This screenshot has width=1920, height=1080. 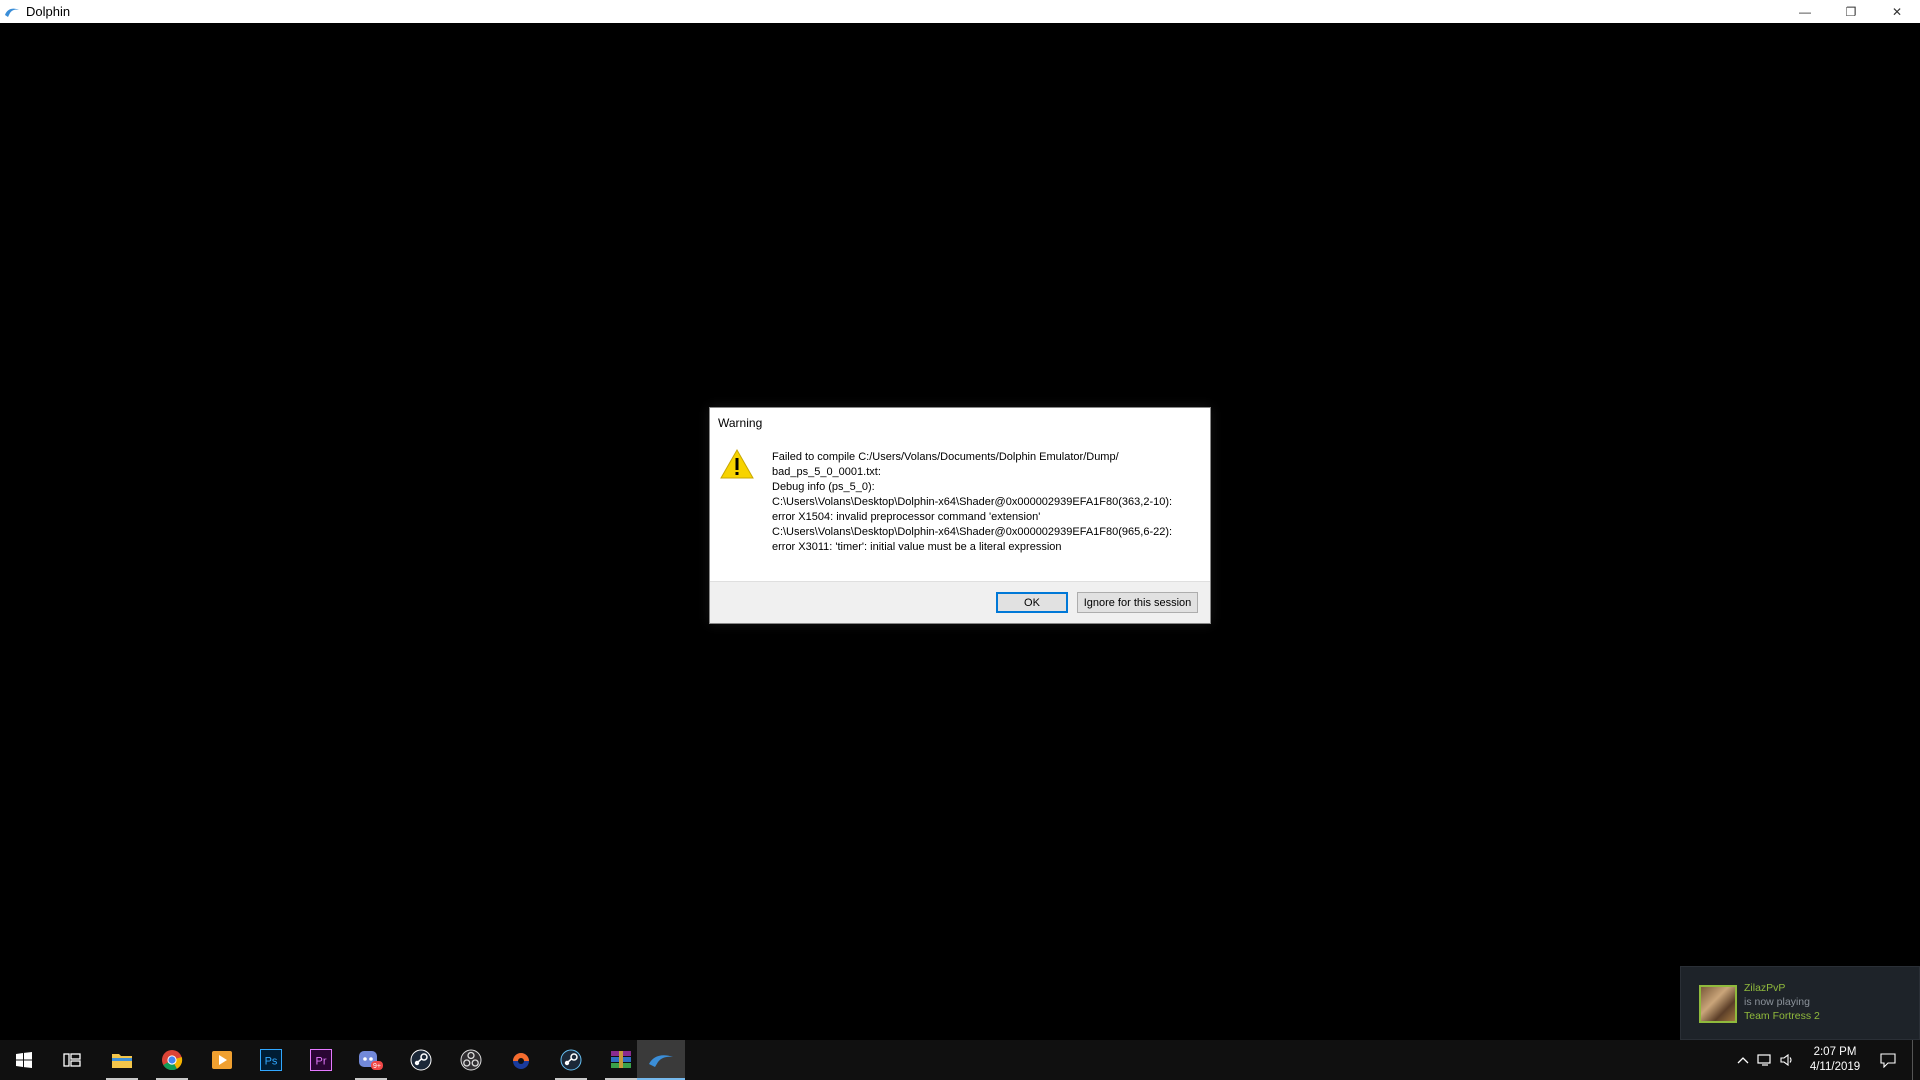 I want to click on premiere-label: Pr, so click(x=321, y=1062).